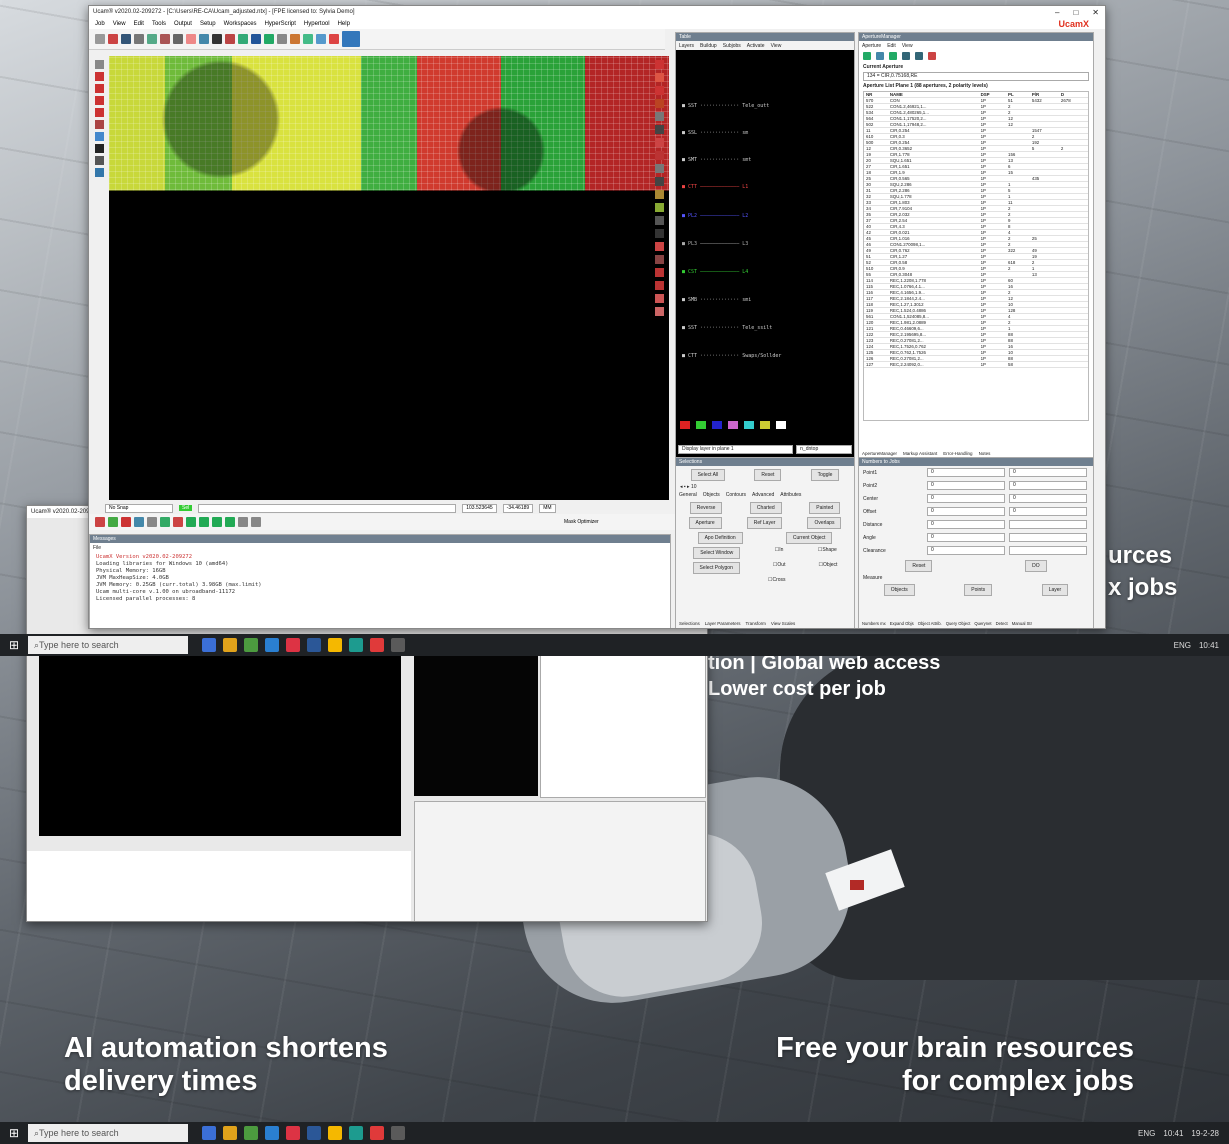 The image size is (1229, 1144). I want to click on n-tab-1: Expand Objs, so click(902, 623).